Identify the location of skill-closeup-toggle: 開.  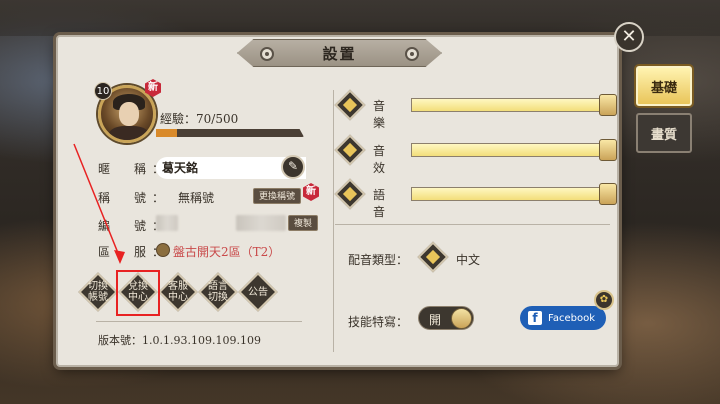
(446, 318).